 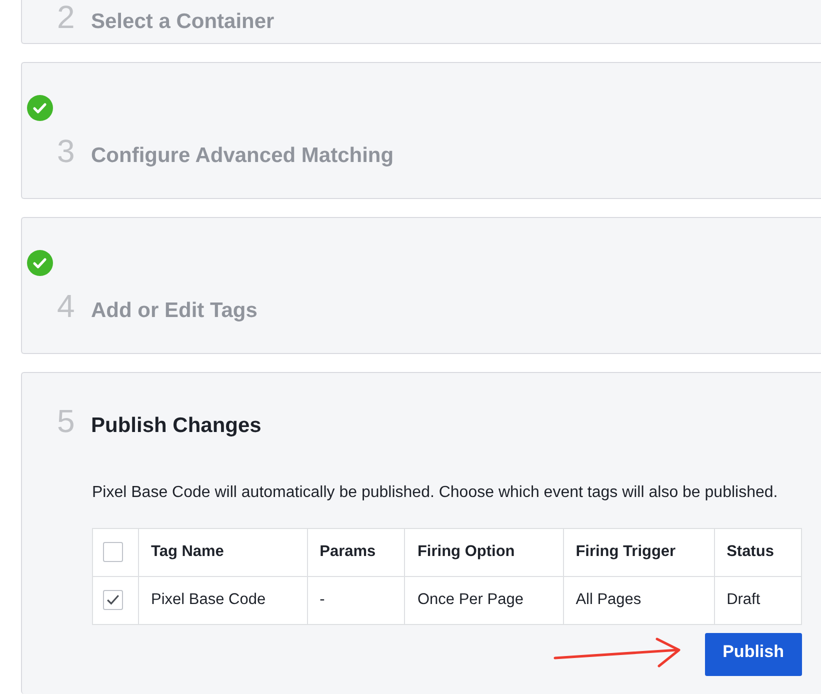 What do you see at coordinates (356, 600) in the screenshot?
I see `table-cell: -` at bounding box center [356, 600].